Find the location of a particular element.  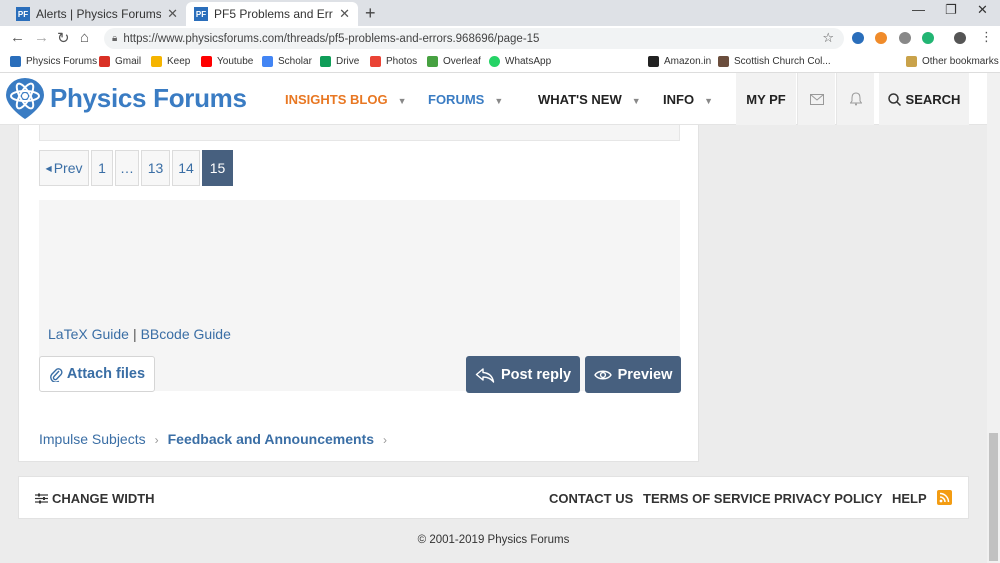

bookmark-scholar: Scholar is located at coordinates (287, 61).